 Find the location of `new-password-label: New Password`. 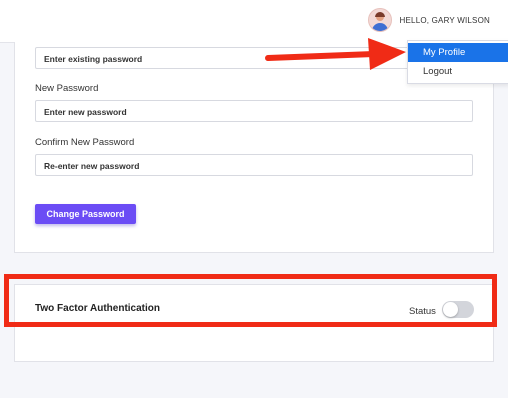

new-password-label: New Password is located at coordinates (67, 88).